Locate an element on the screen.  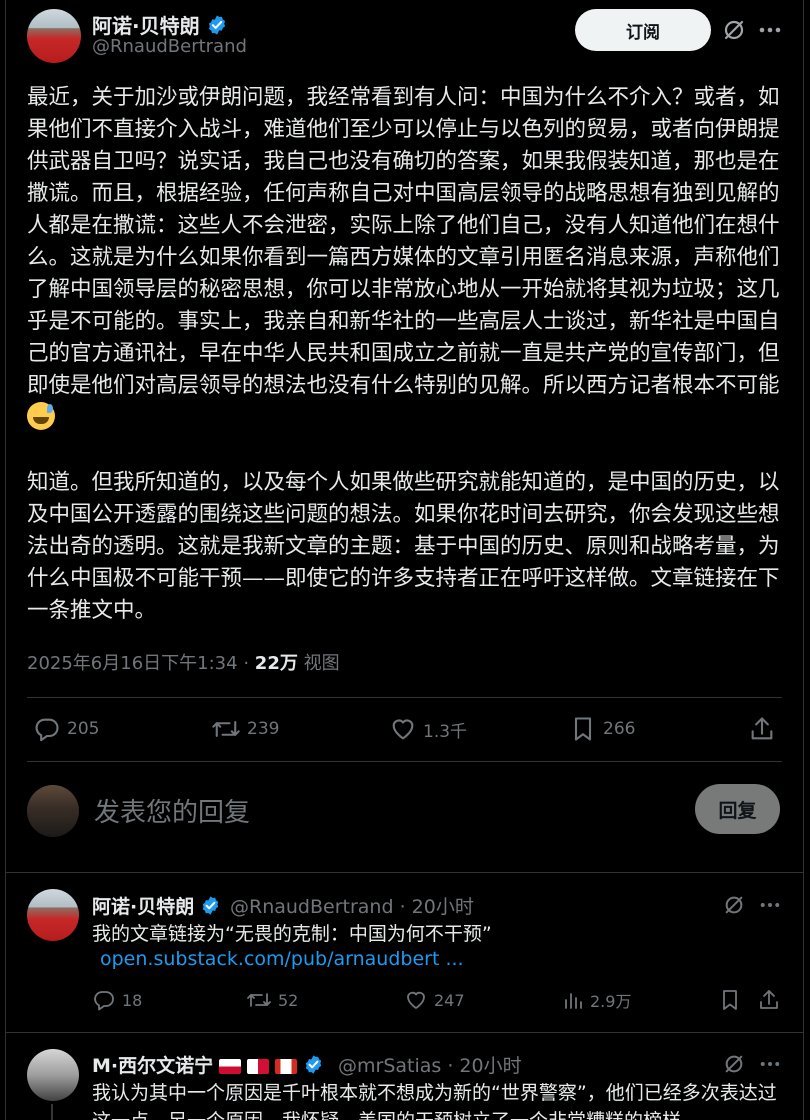
canada-flag-icon is located at coordinates (286, 1066).